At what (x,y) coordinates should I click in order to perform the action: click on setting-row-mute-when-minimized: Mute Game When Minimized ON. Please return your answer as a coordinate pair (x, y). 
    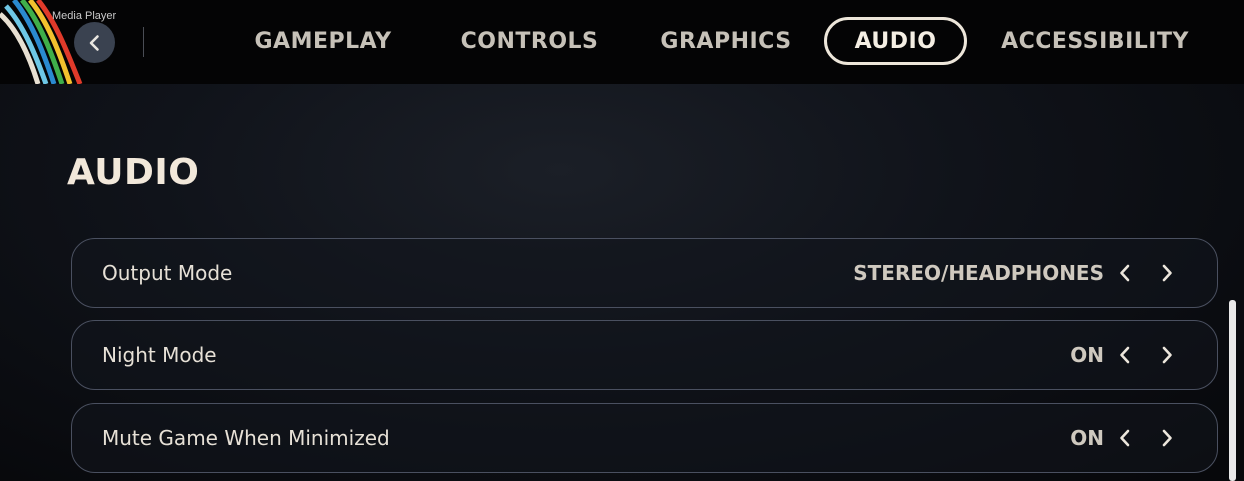
    Looking at the image, I should click on (644, 438).